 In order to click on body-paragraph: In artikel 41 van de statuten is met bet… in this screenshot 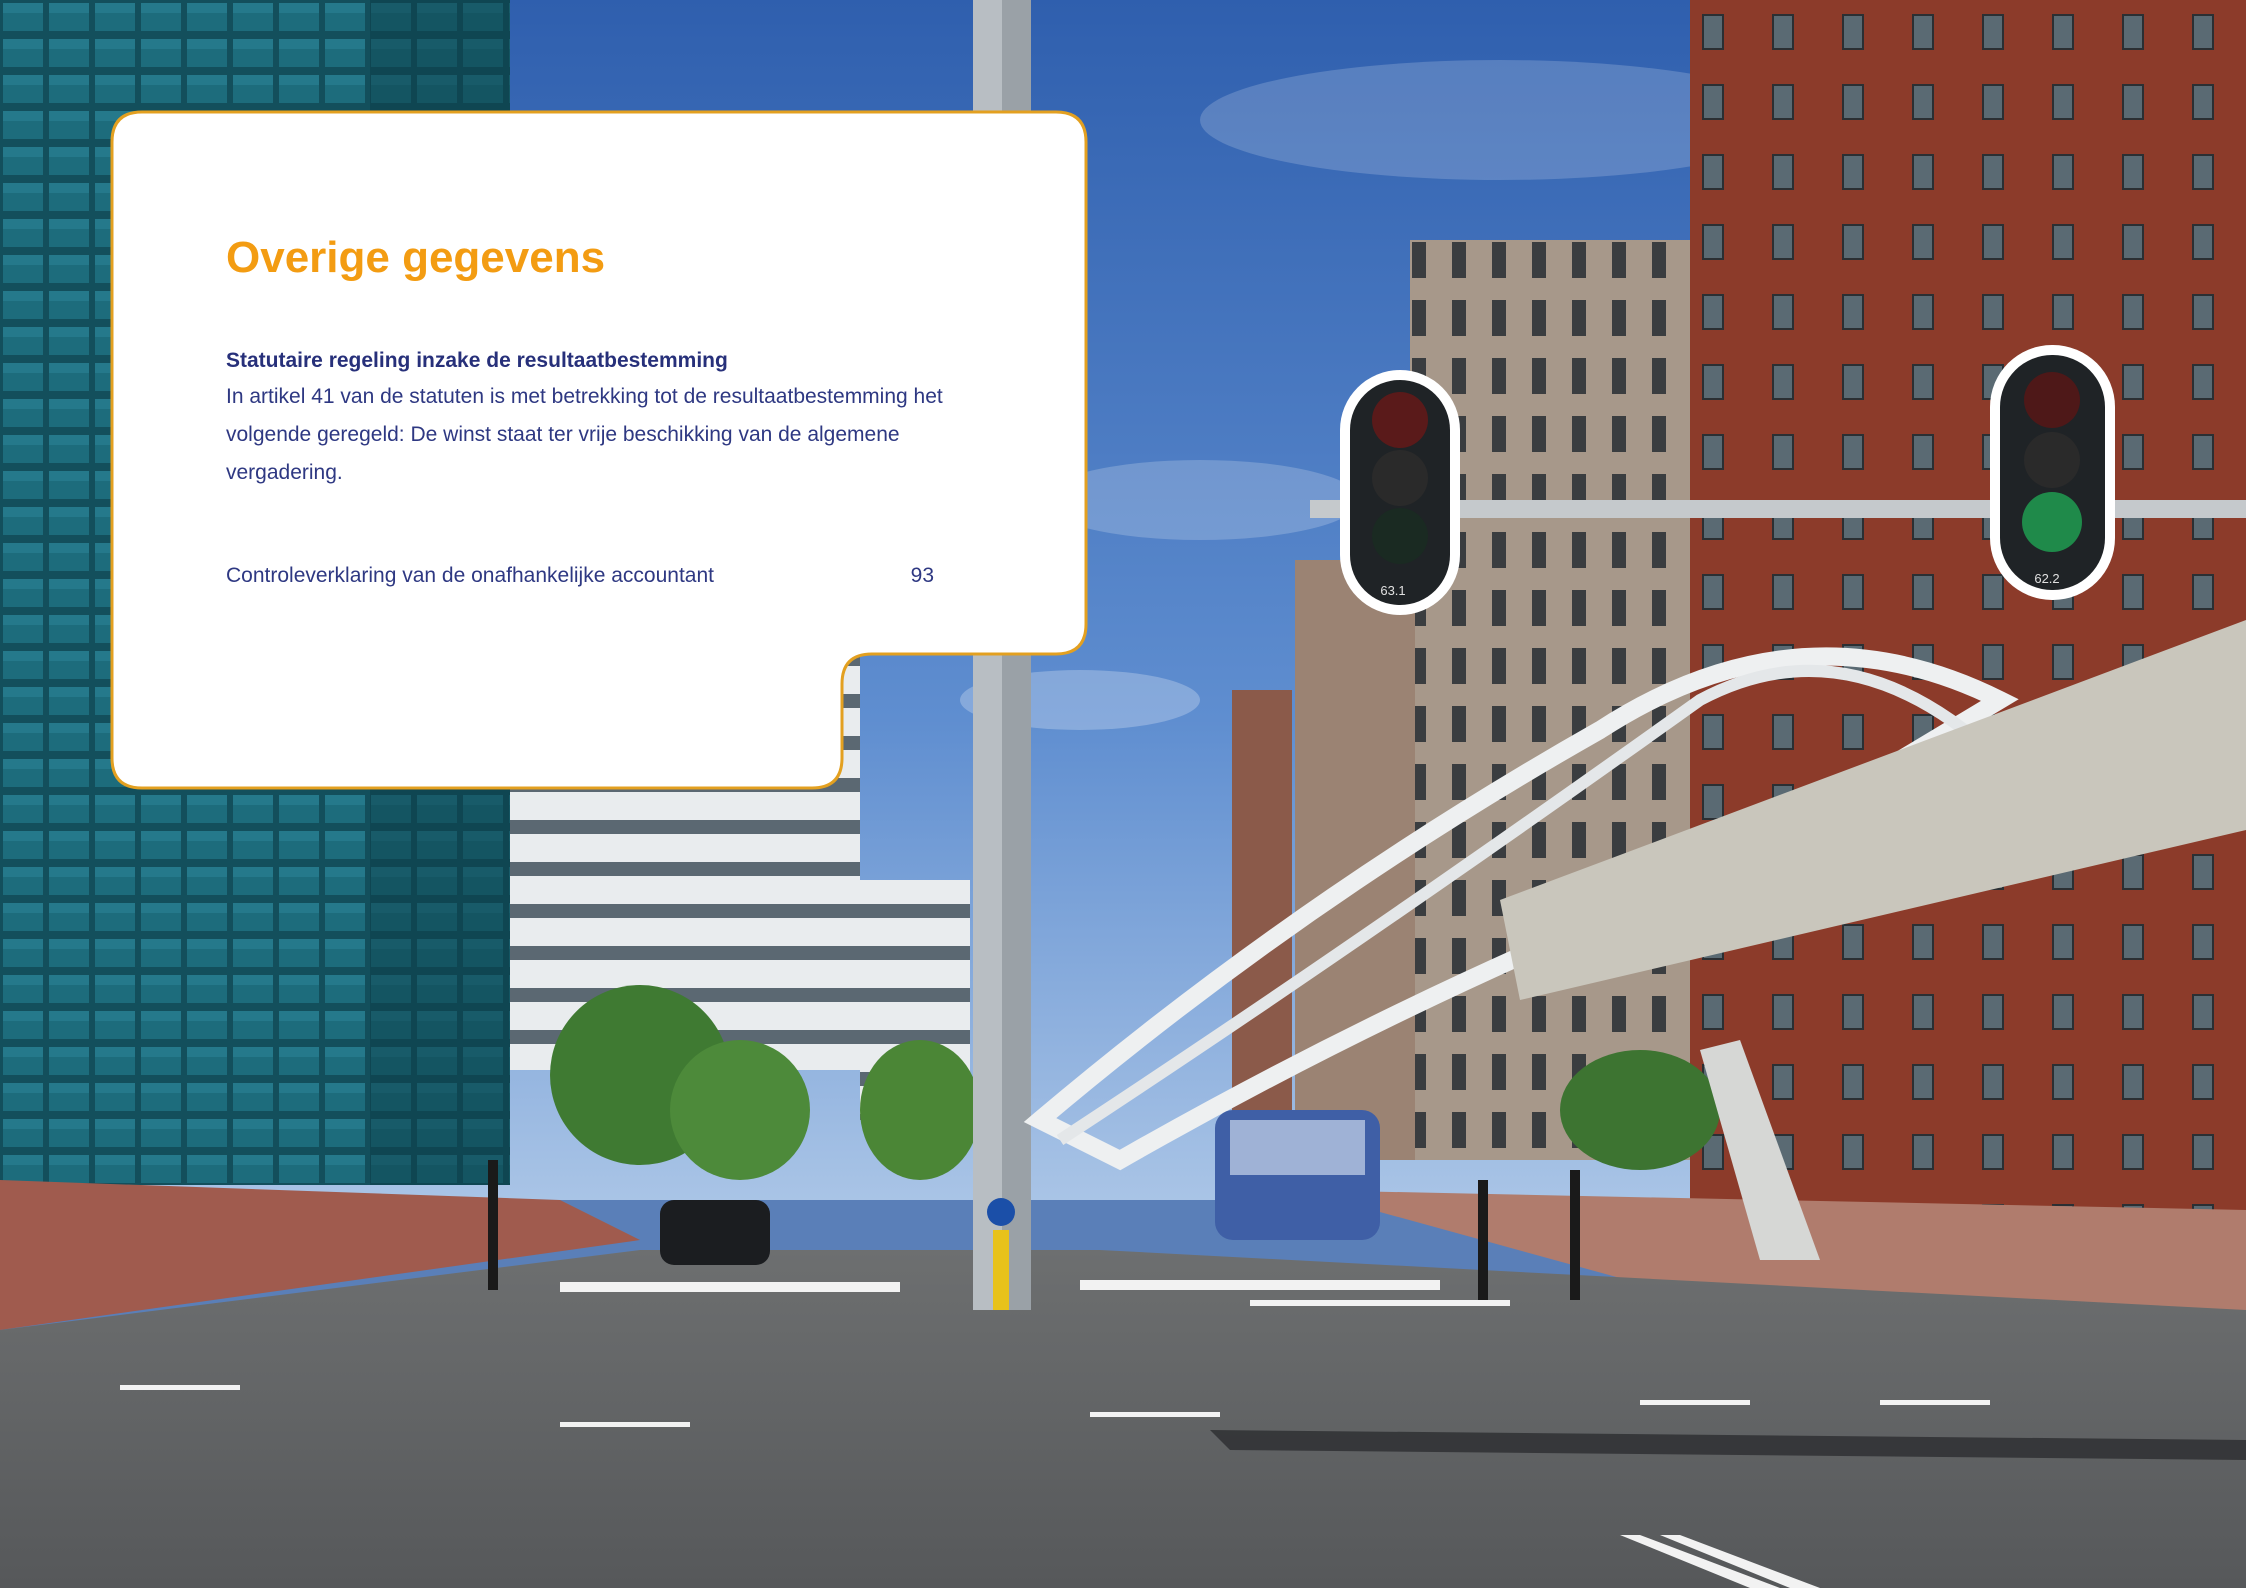, I will do `click(584, 434)`.